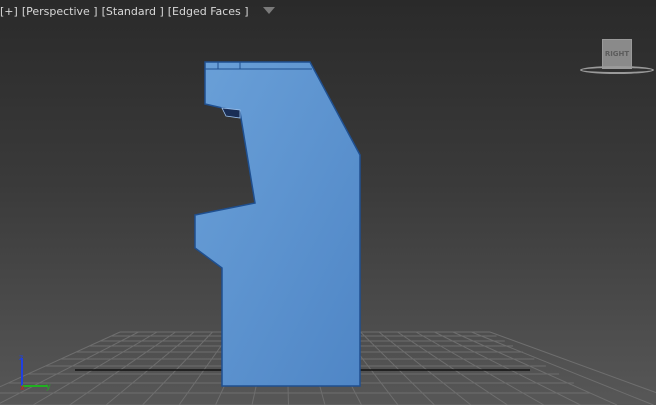 The width and height of the screenshot is (656, 405). I want to click on viewport-shading-menu: [Standard ], so click(133, 11).